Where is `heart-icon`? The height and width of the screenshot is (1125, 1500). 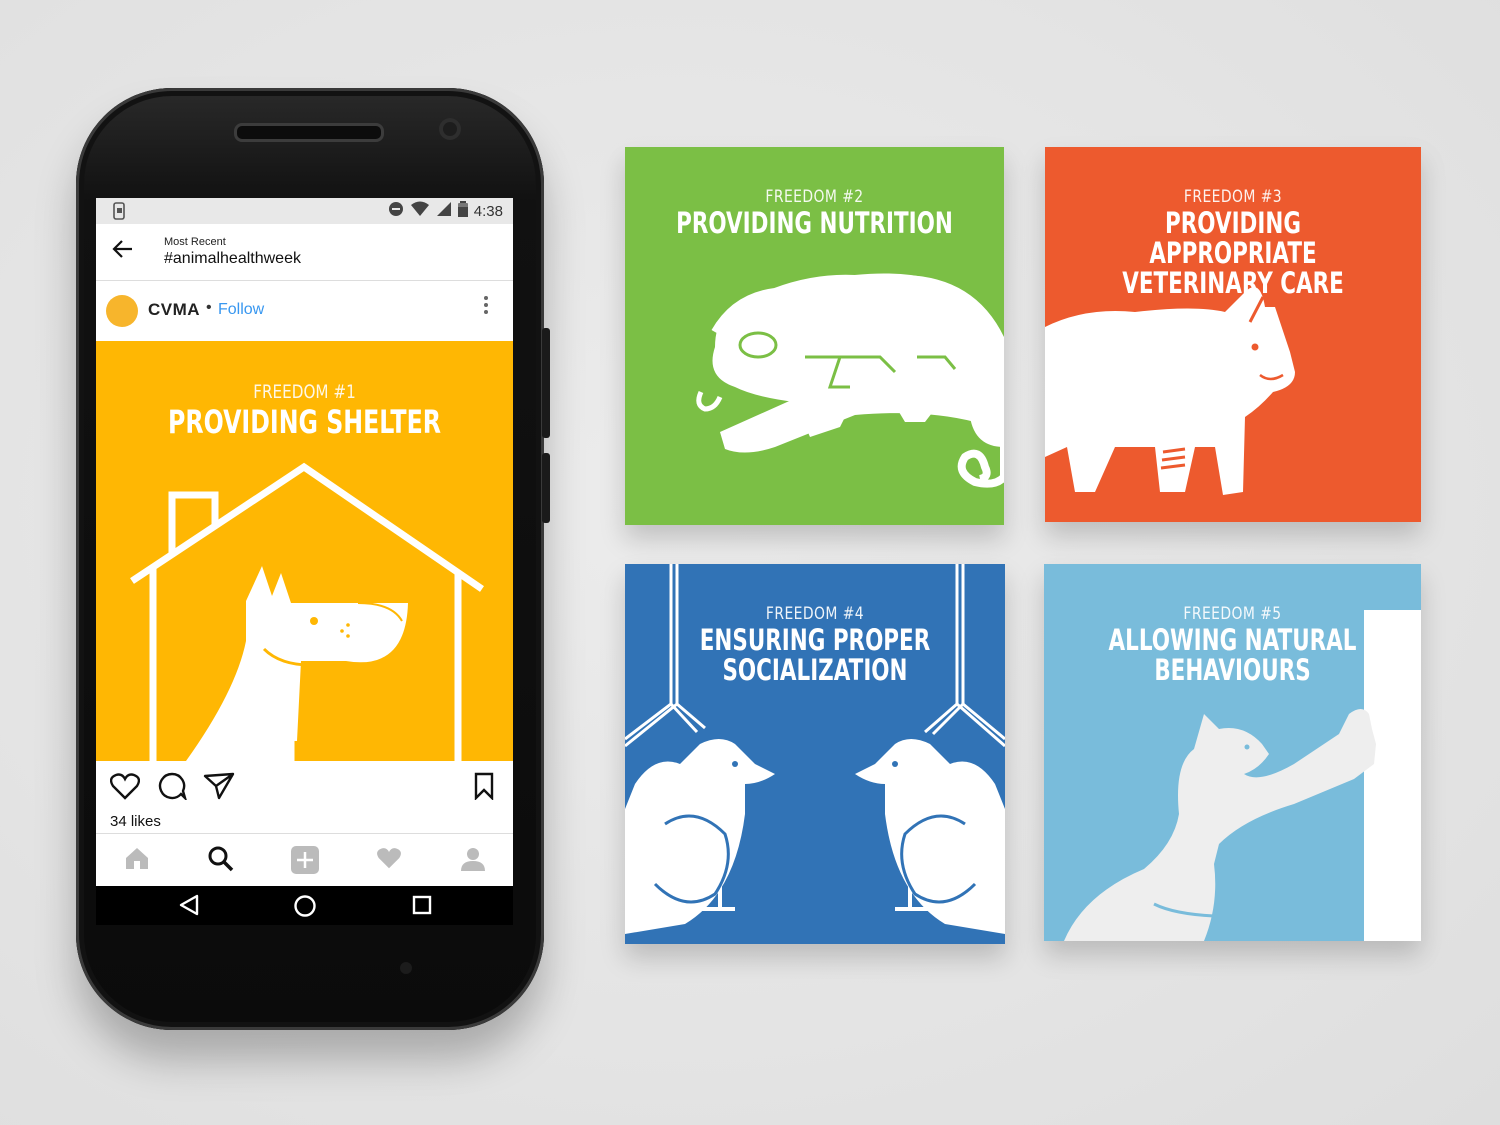 heart-icon is located at coordinates (125, 788).